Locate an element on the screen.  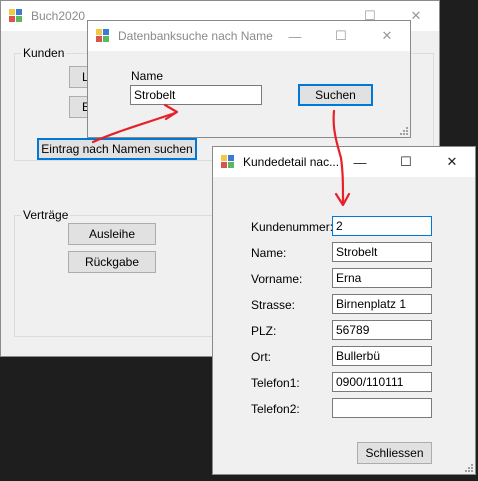
arrow-to-search-input is located at coordinates (134, 127).